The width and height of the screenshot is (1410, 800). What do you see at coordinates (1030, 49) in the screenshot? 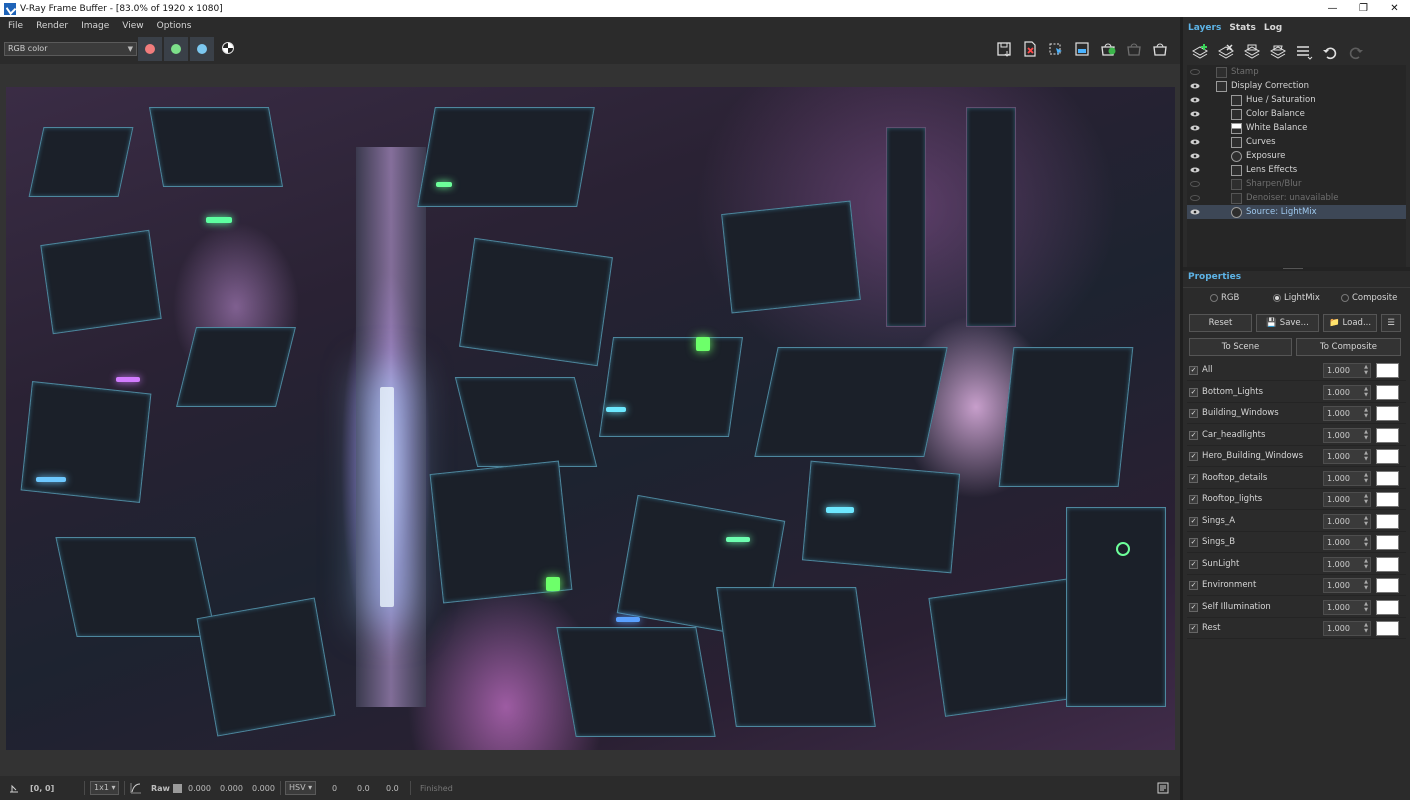
I see `clear-image-icon` at bounding box center [1030, 49].